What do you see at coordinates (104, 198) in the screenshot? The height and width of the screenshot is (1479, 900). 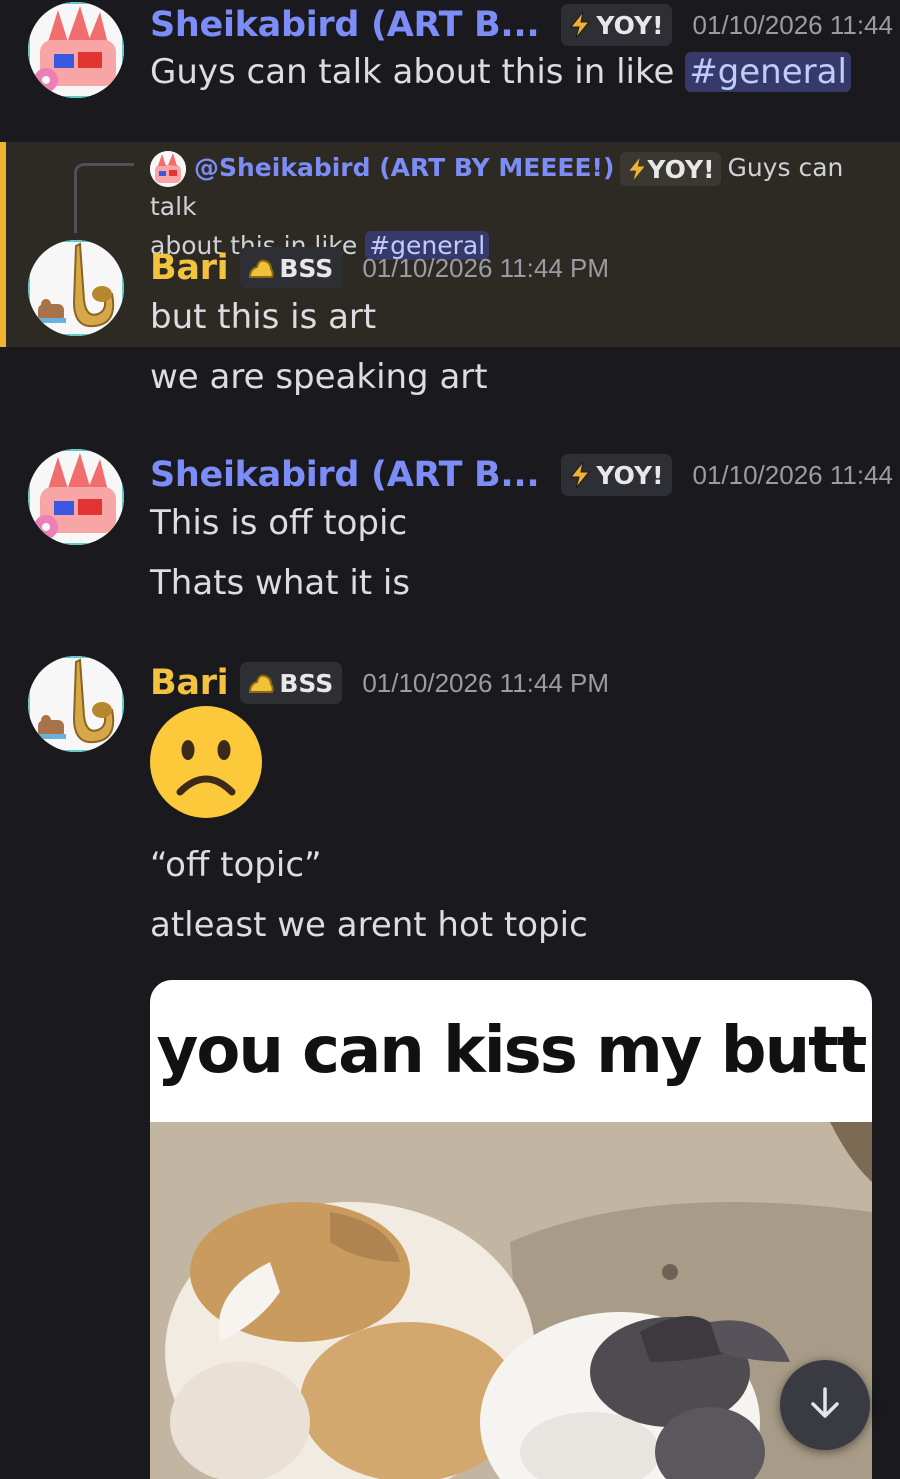 I see `reply-connector` at bounding box center [104, 198].